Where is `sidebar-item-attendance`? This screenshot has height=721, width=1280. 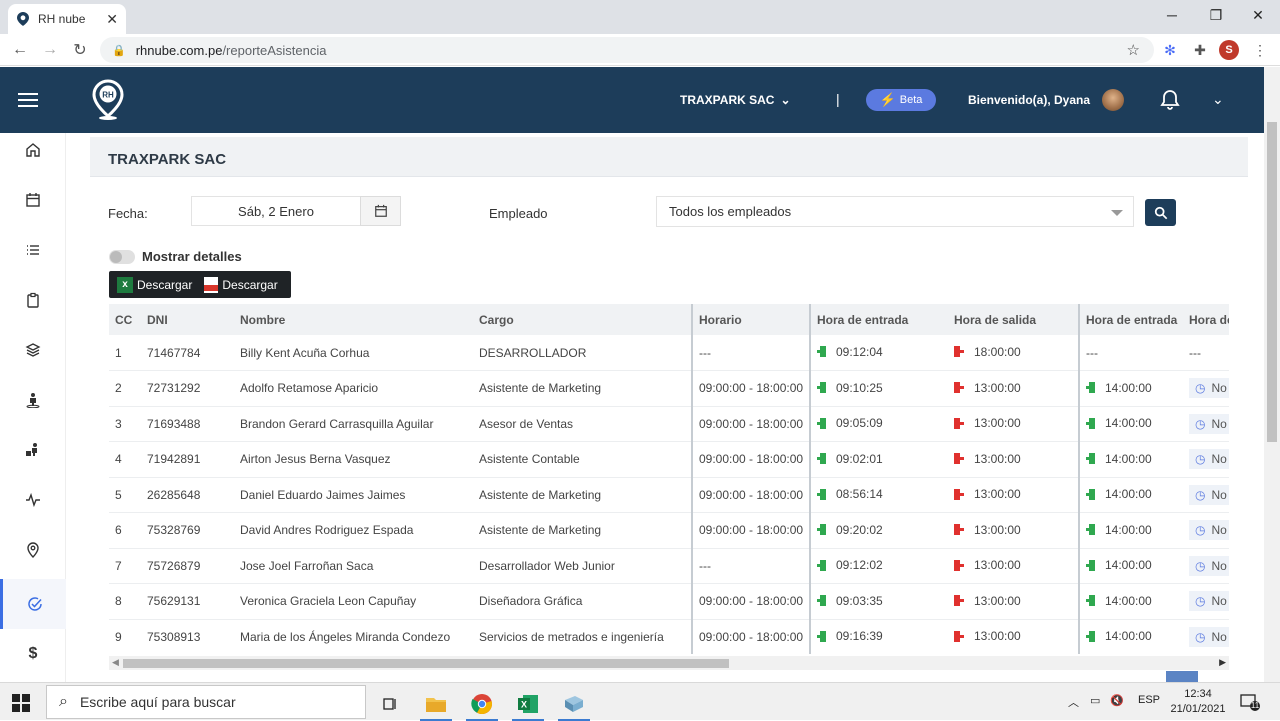 sidebar-item-attendance is located at coordinates (33, 604).